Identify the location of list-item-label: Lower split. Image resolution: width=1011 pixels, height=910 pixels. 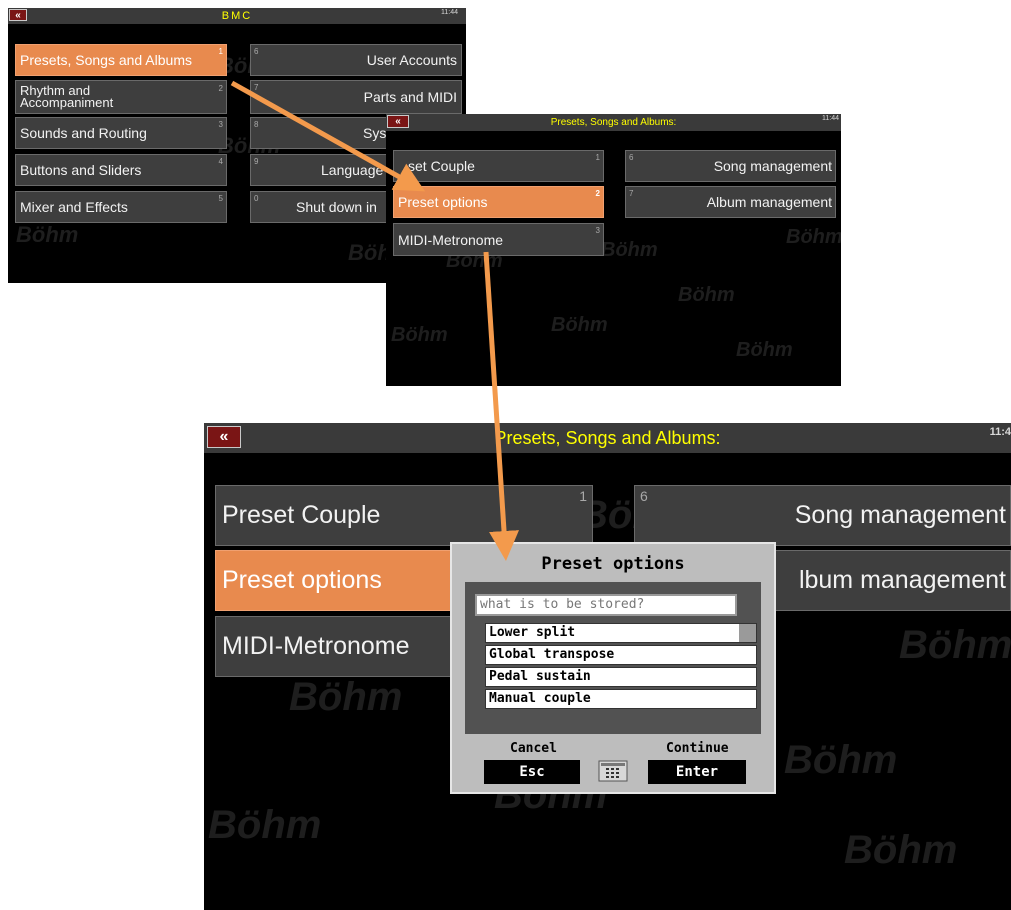
(532, 632).